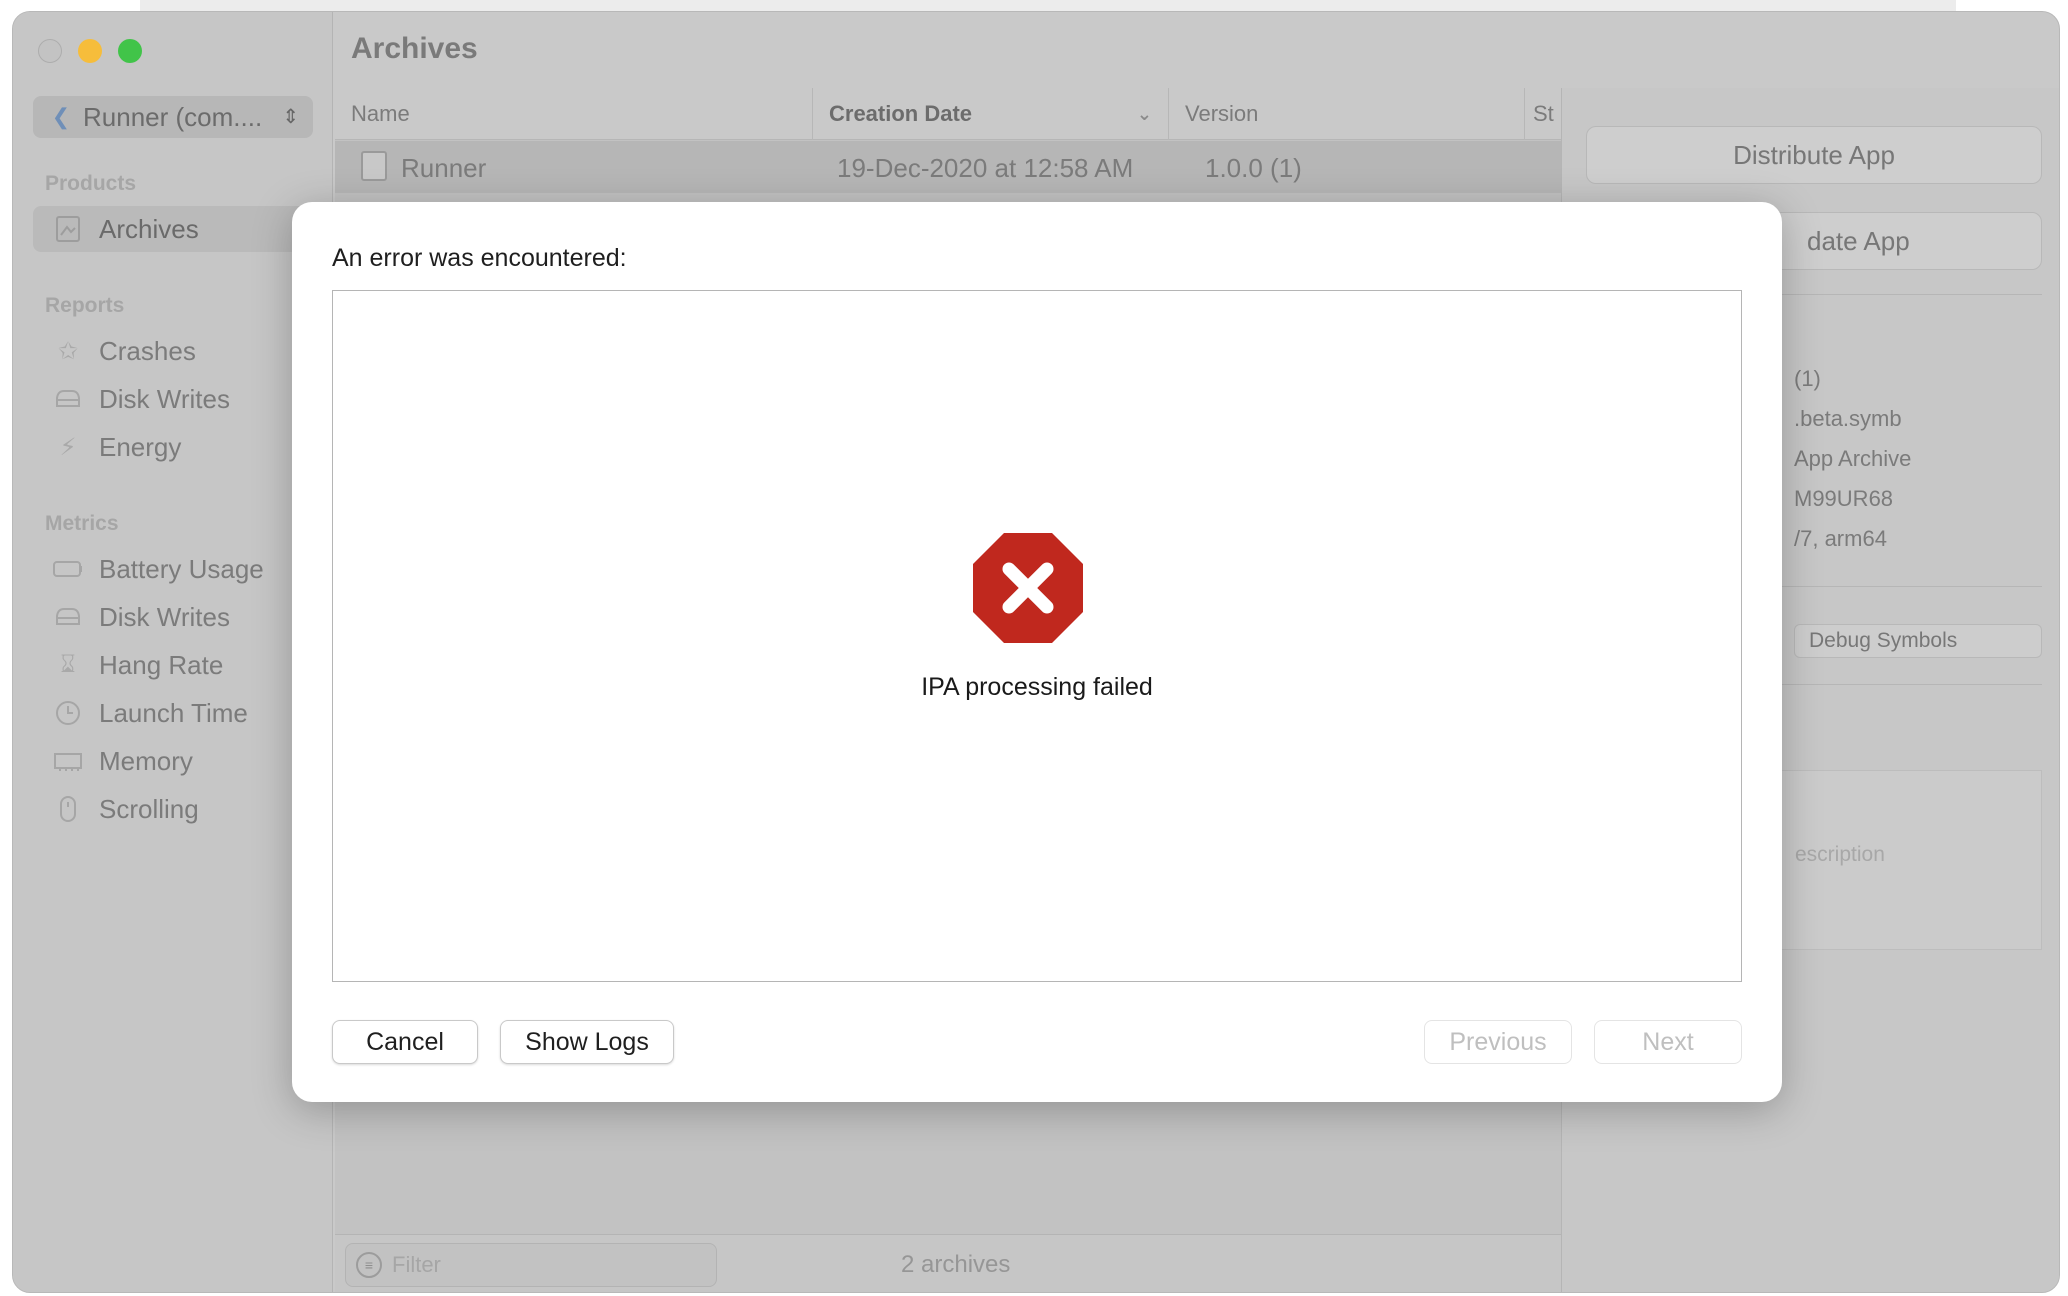 Image resolution: width=2068 pixels, height=1296 pixels. I want to click on column-header-version: Version, so click(1347, 114).